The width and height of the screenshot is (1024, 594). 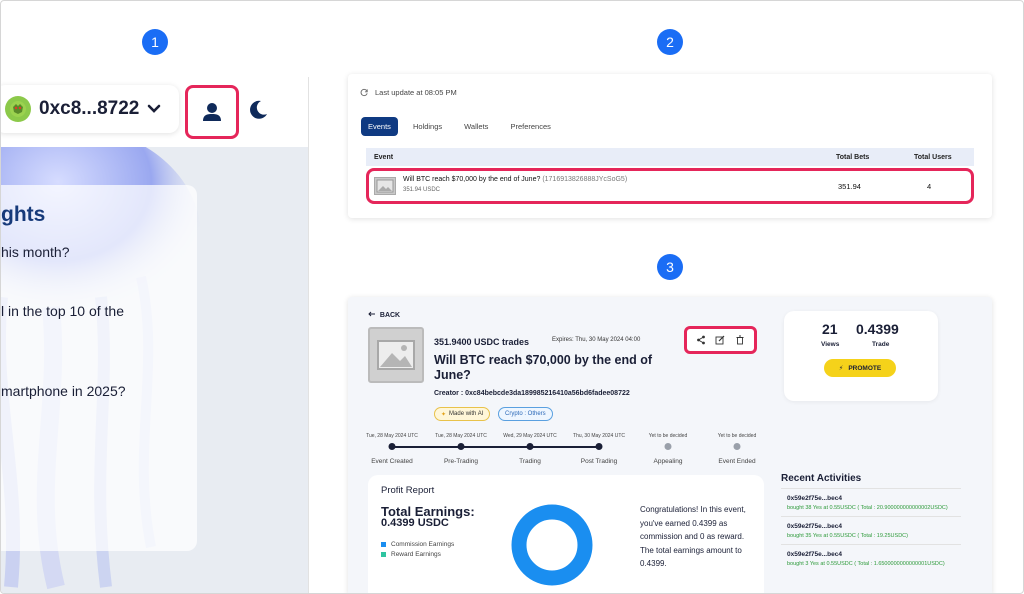 I want to click on views-count: 21, so click(x=830, y=329).